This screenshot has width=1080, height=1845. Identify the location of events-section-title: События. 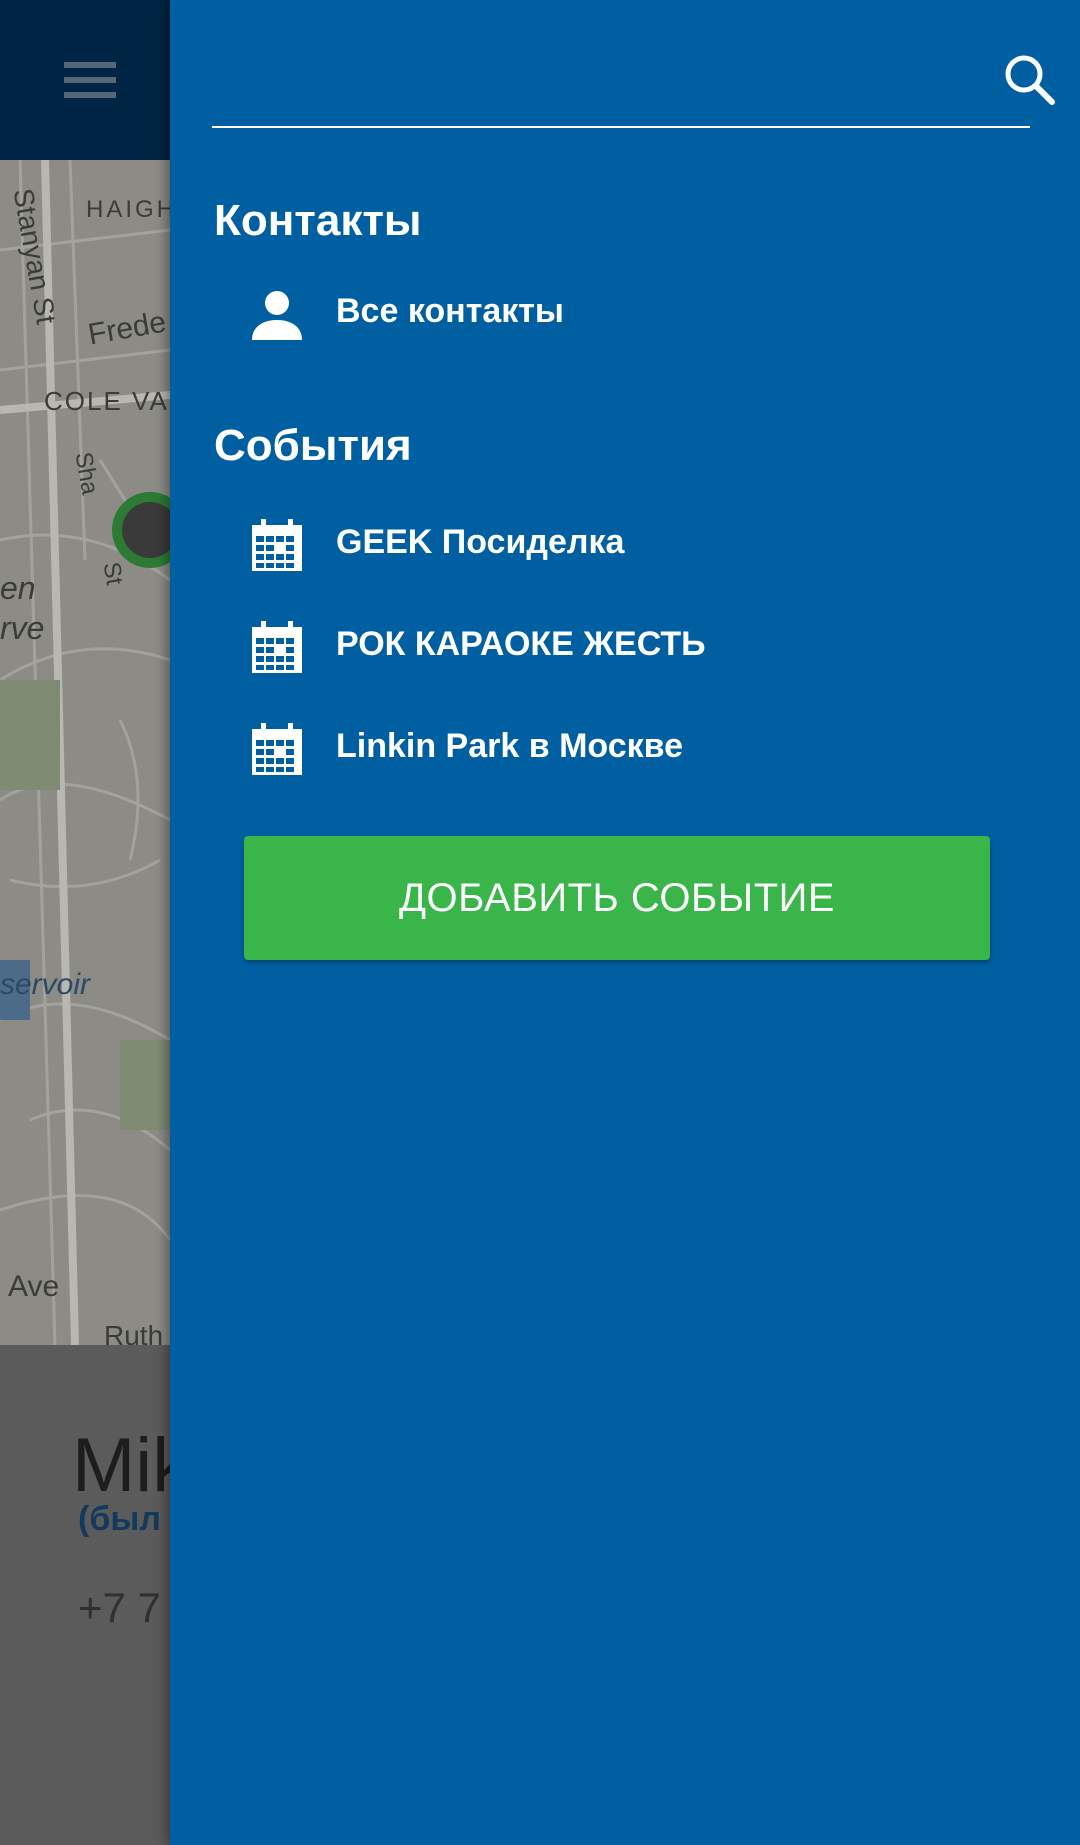
(313, 445).